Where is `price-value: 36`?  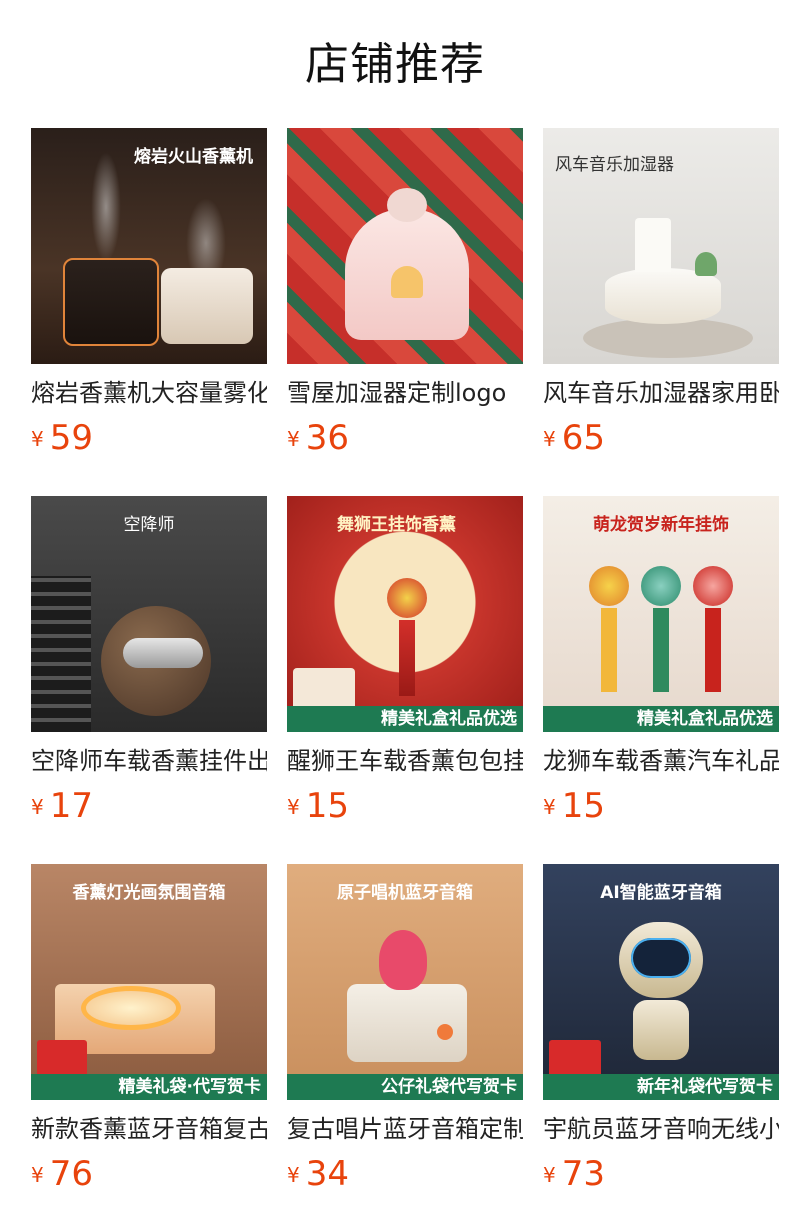 price-value: 36 is located at coordinates (327, 438).